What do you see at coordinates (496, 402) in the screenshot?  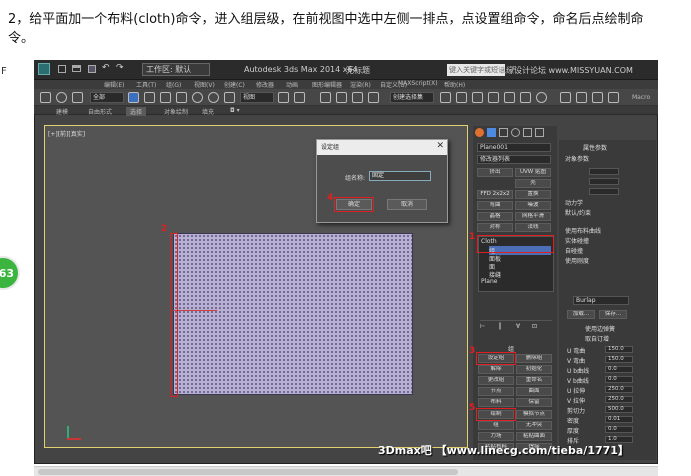 I see `cloth-button: 布料` at bounding box center [496, 402].